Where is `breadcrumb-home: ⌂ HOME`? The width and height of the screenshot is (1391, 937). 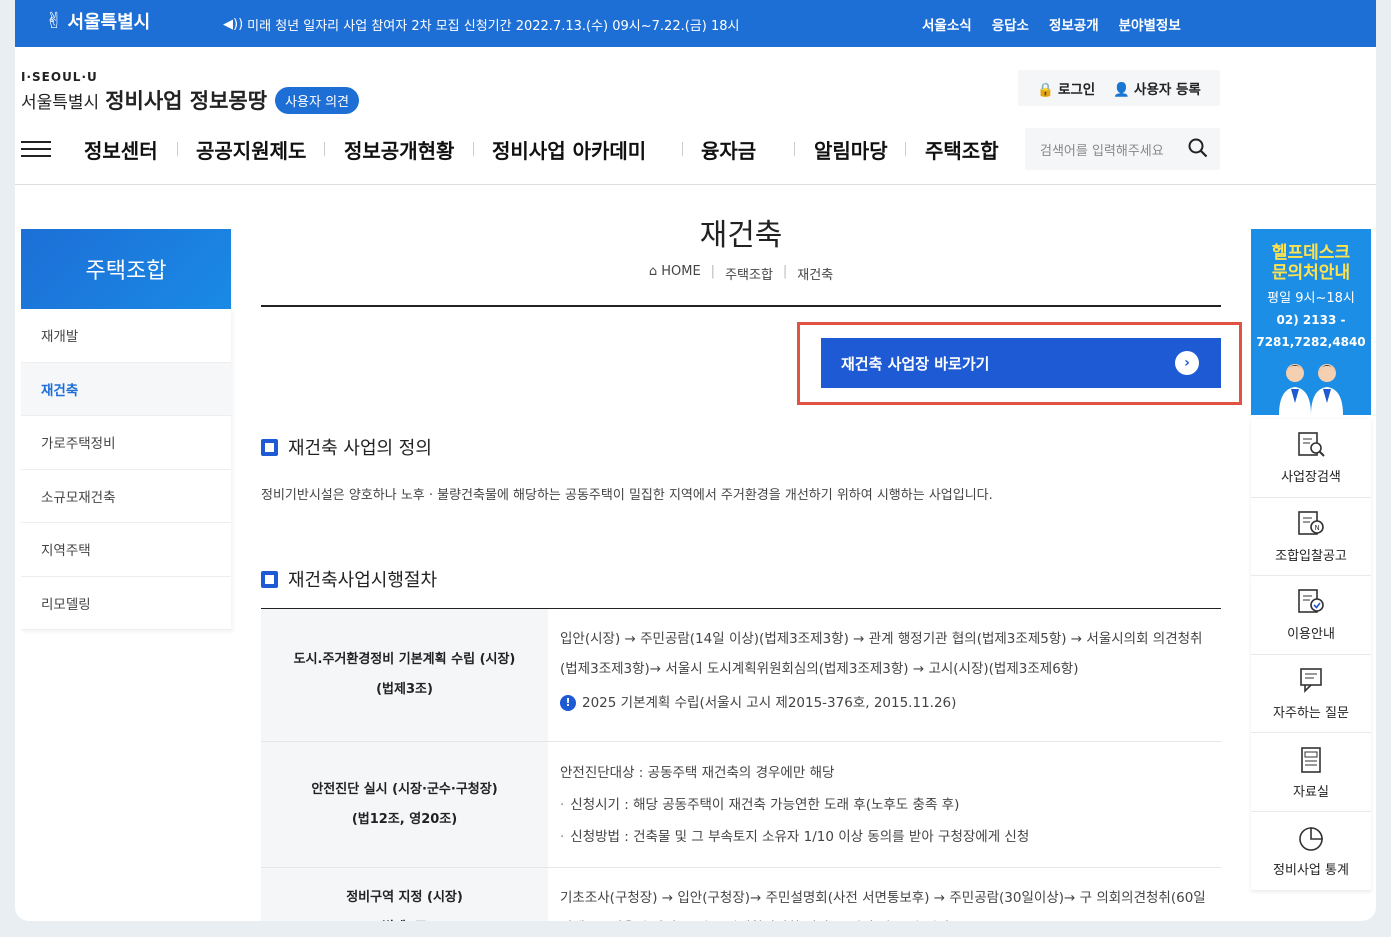 breadcrumb-home: ⌂ HOME is located at coordinates (675, 273).